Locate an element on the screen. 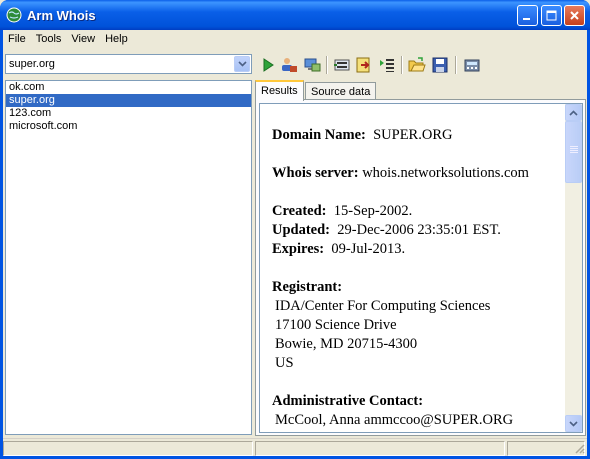  admin-contact-line: McCool, Anna ammccoo@SUPER.ORG is located at coordinates (394, 420).